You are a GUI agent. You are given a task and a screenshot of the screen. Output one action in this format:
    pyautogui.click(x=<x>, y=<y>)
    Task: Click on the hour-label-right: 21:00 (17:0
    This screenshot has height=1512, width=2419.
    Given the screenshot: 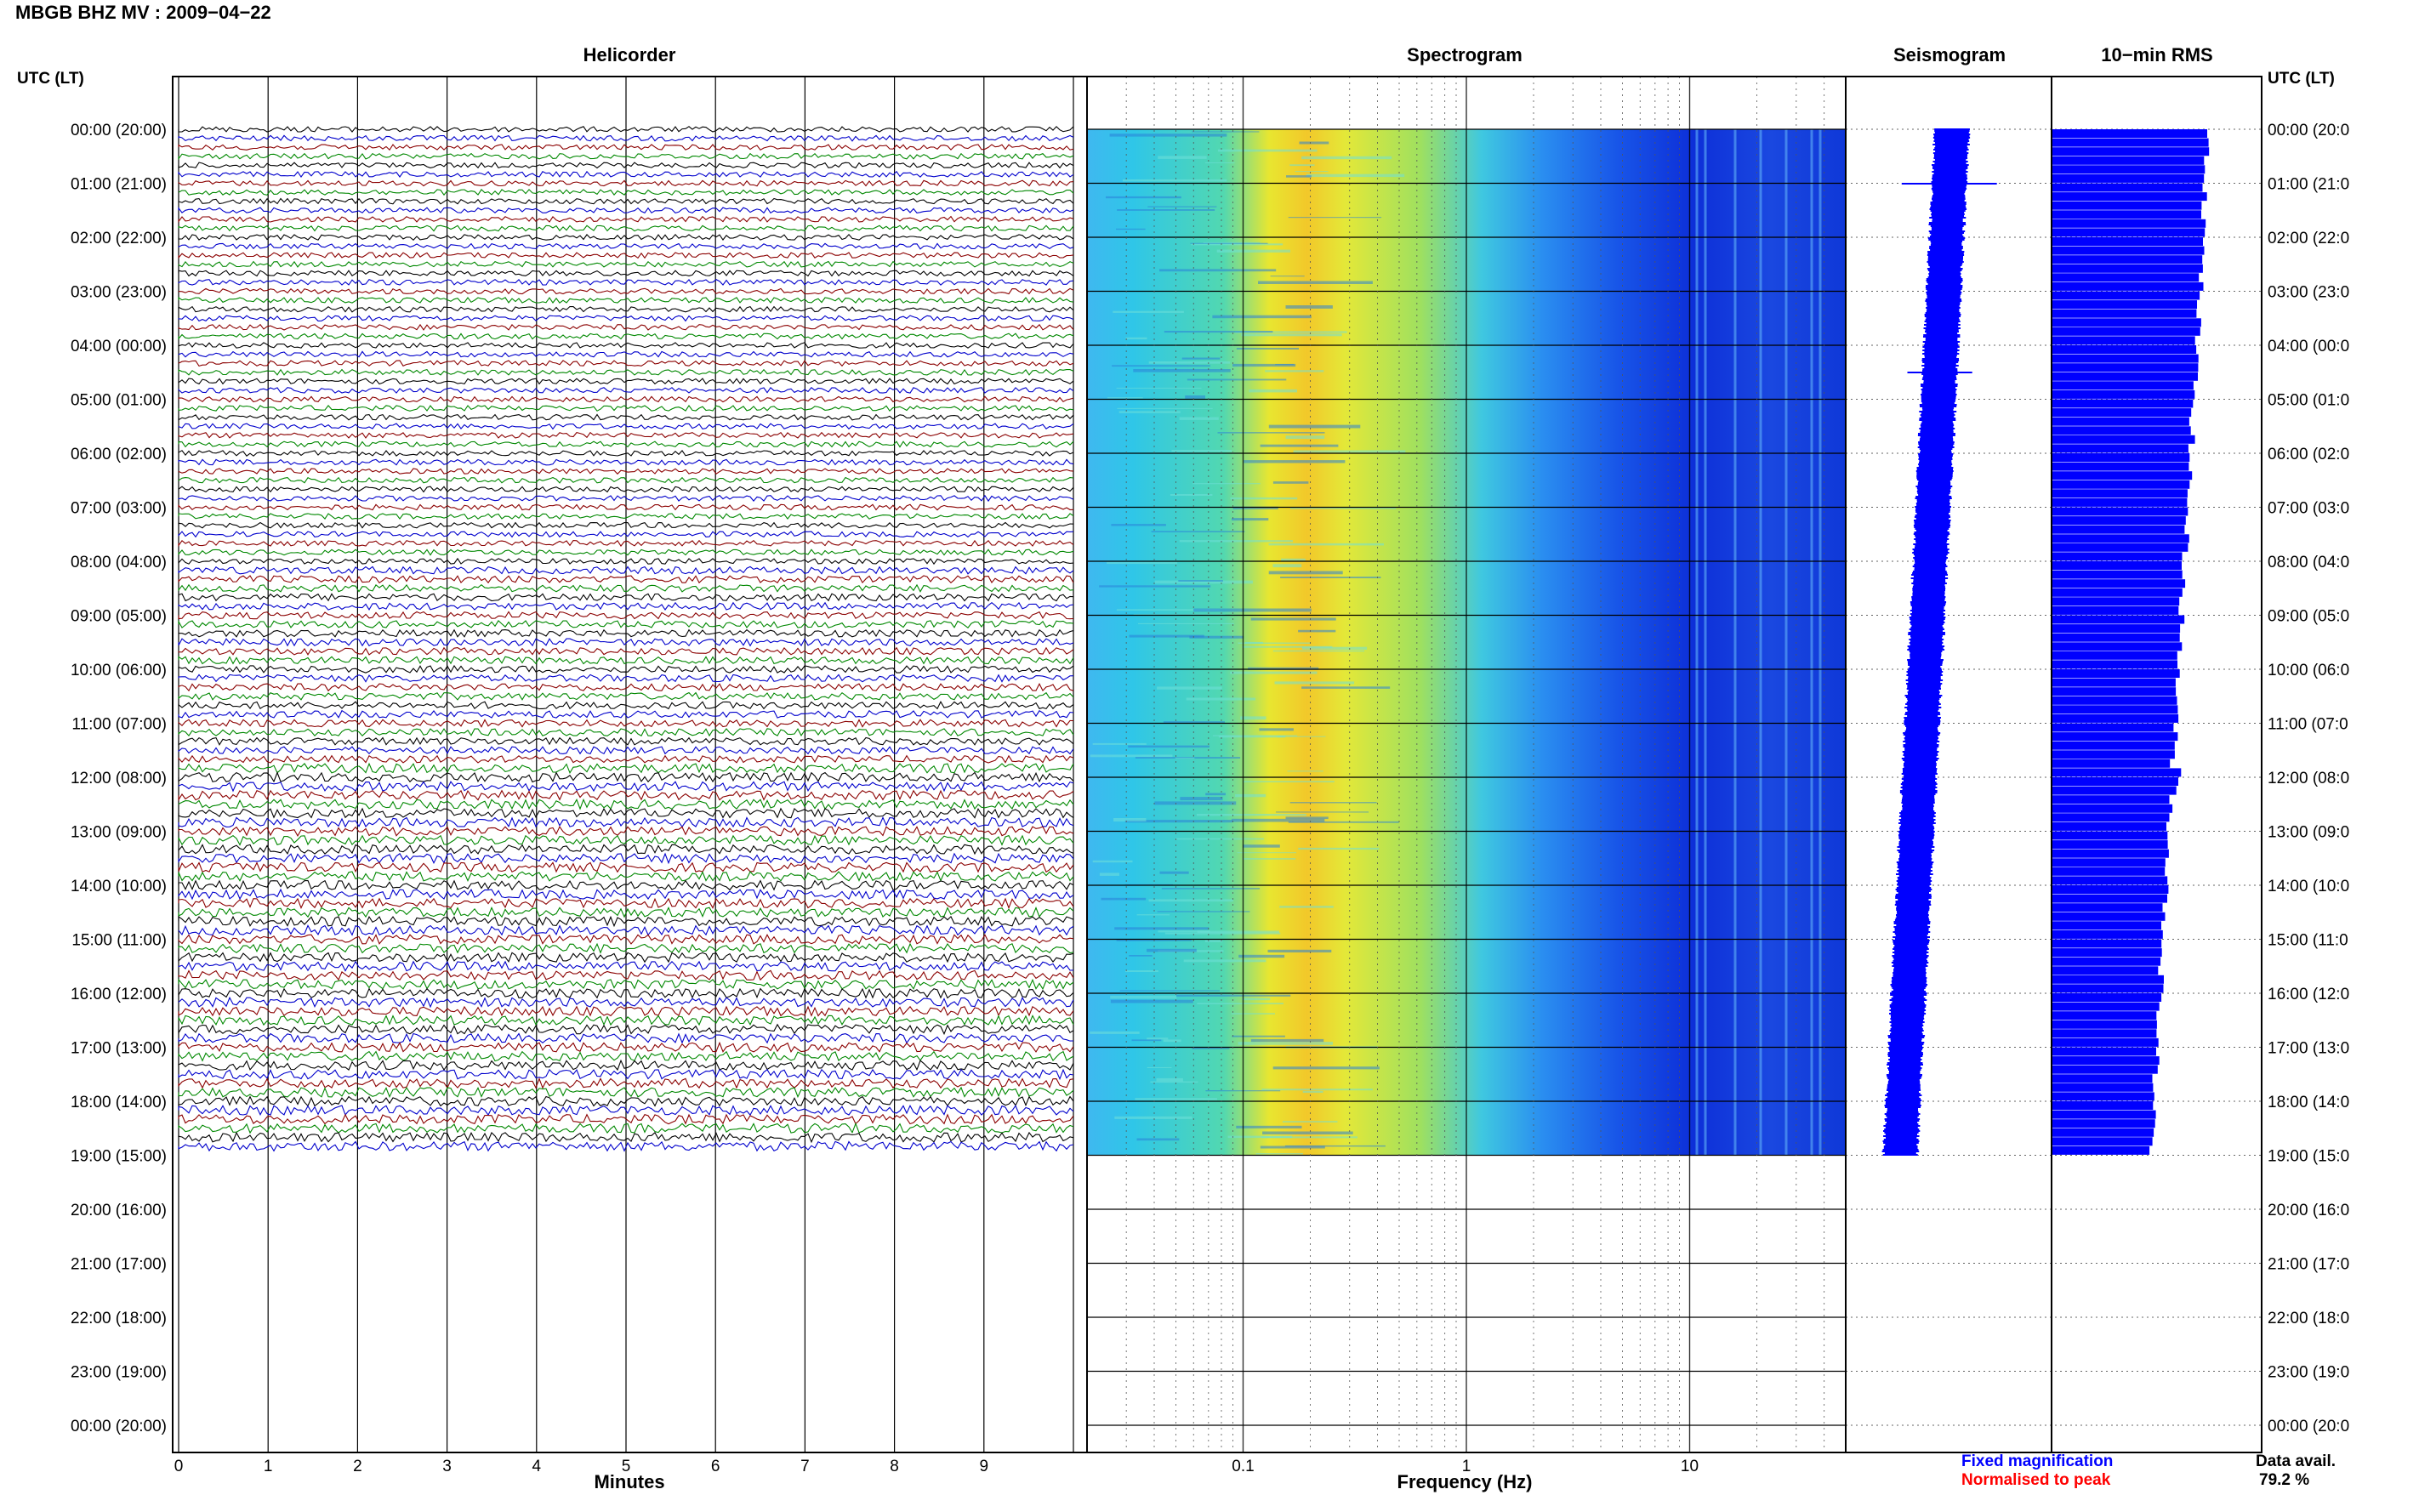 What is the action you would take?
    pyautogui.click(x=2308, y=1265)
    